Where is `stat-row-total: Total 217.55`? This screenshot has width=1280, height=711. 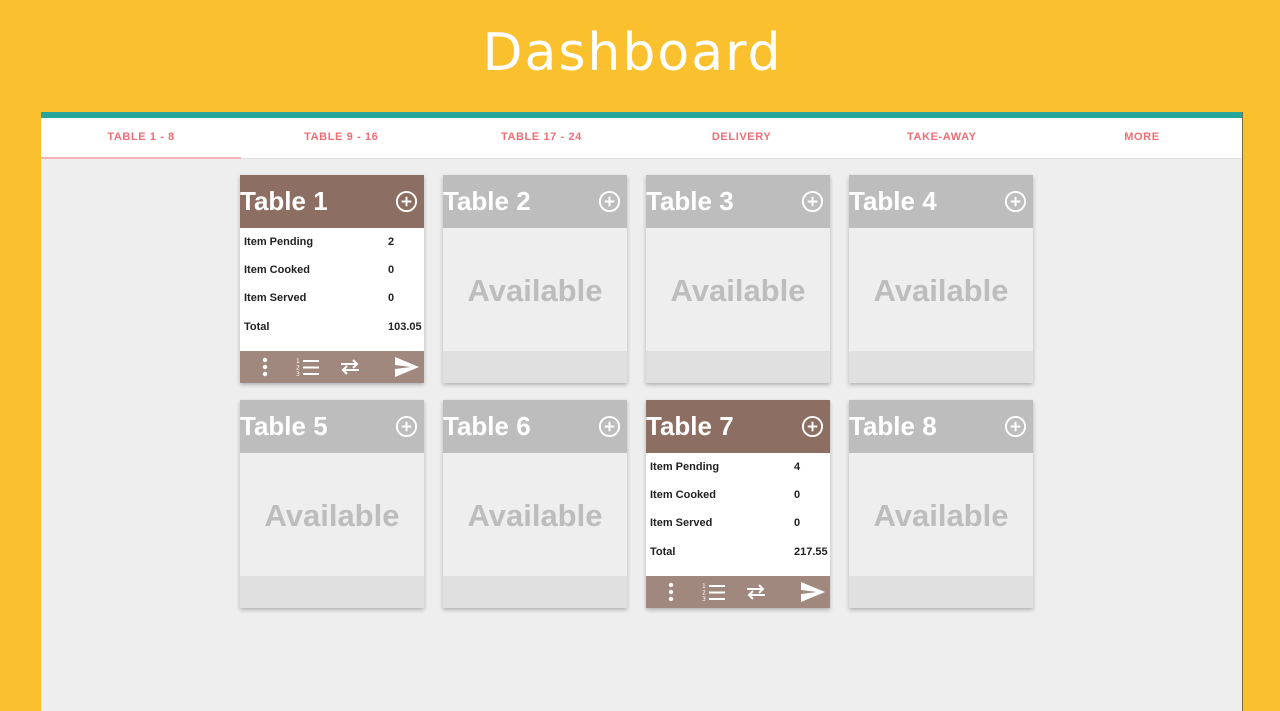
stat-row-total: Total 217.55 is located at coordinates (739, 554).